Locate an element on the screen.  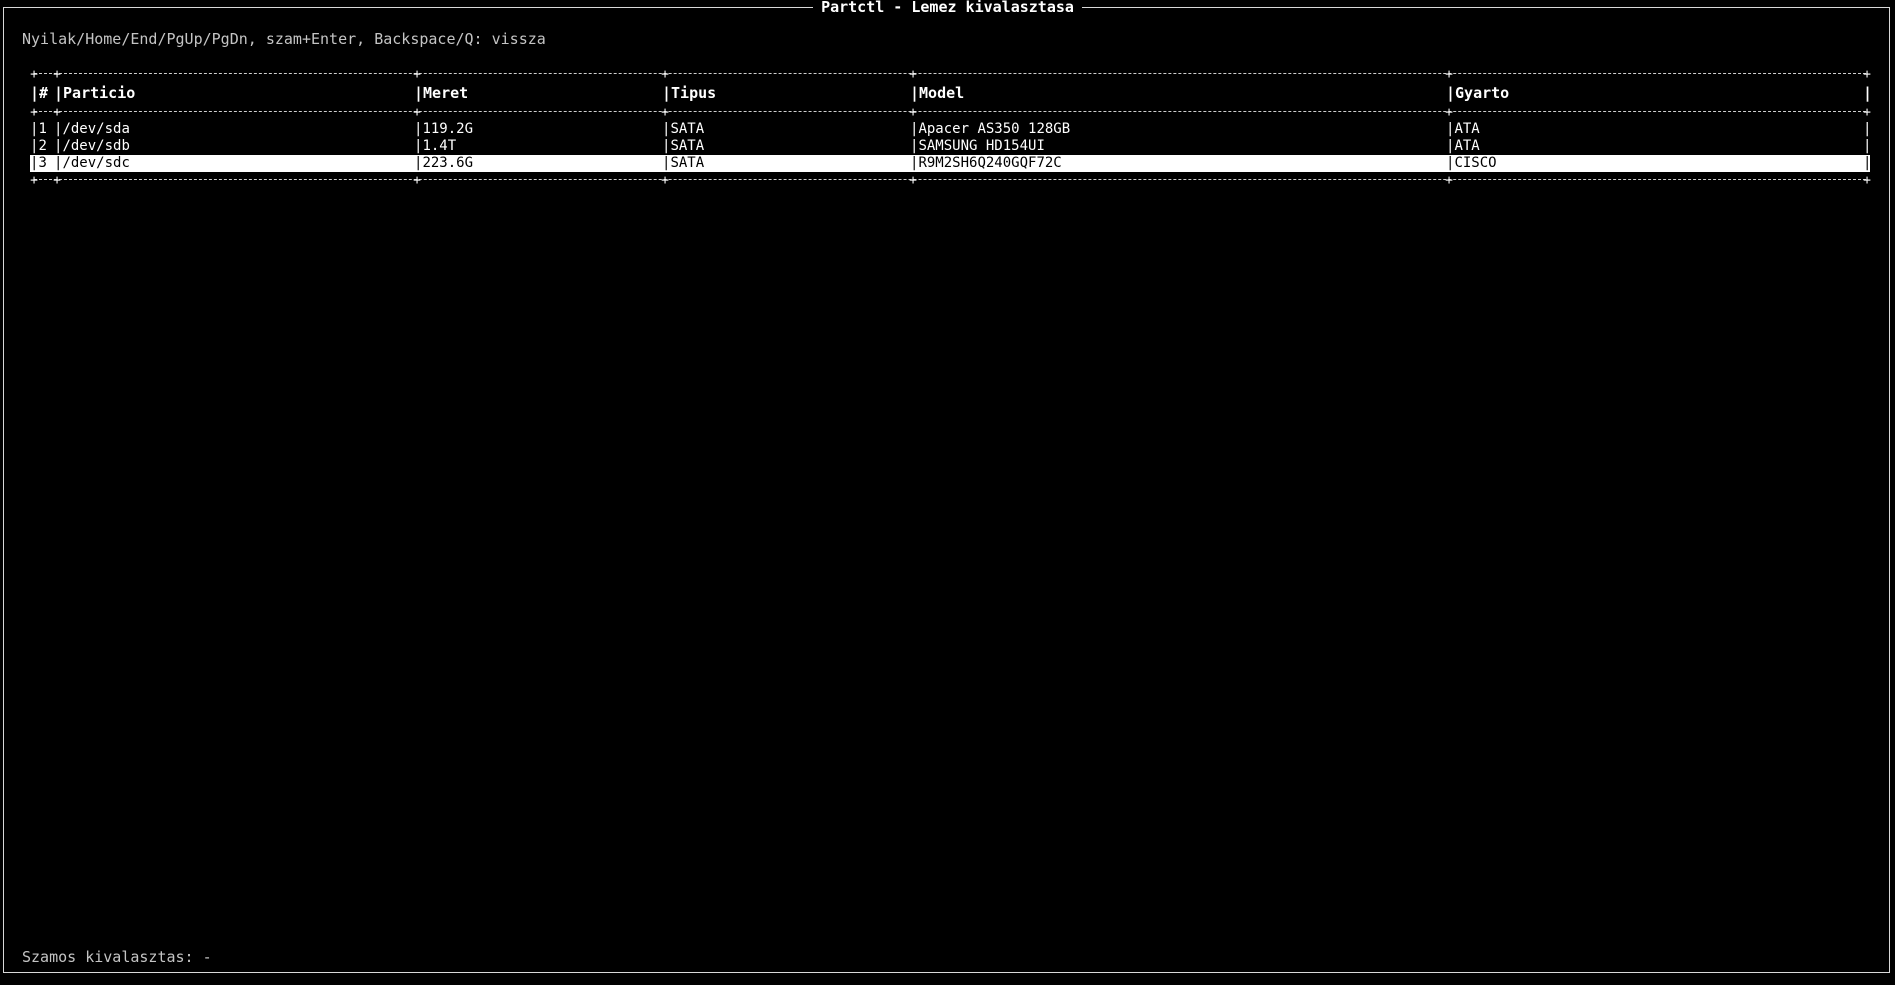
column-header-size: |Meret is located at coordinates (441, 93).